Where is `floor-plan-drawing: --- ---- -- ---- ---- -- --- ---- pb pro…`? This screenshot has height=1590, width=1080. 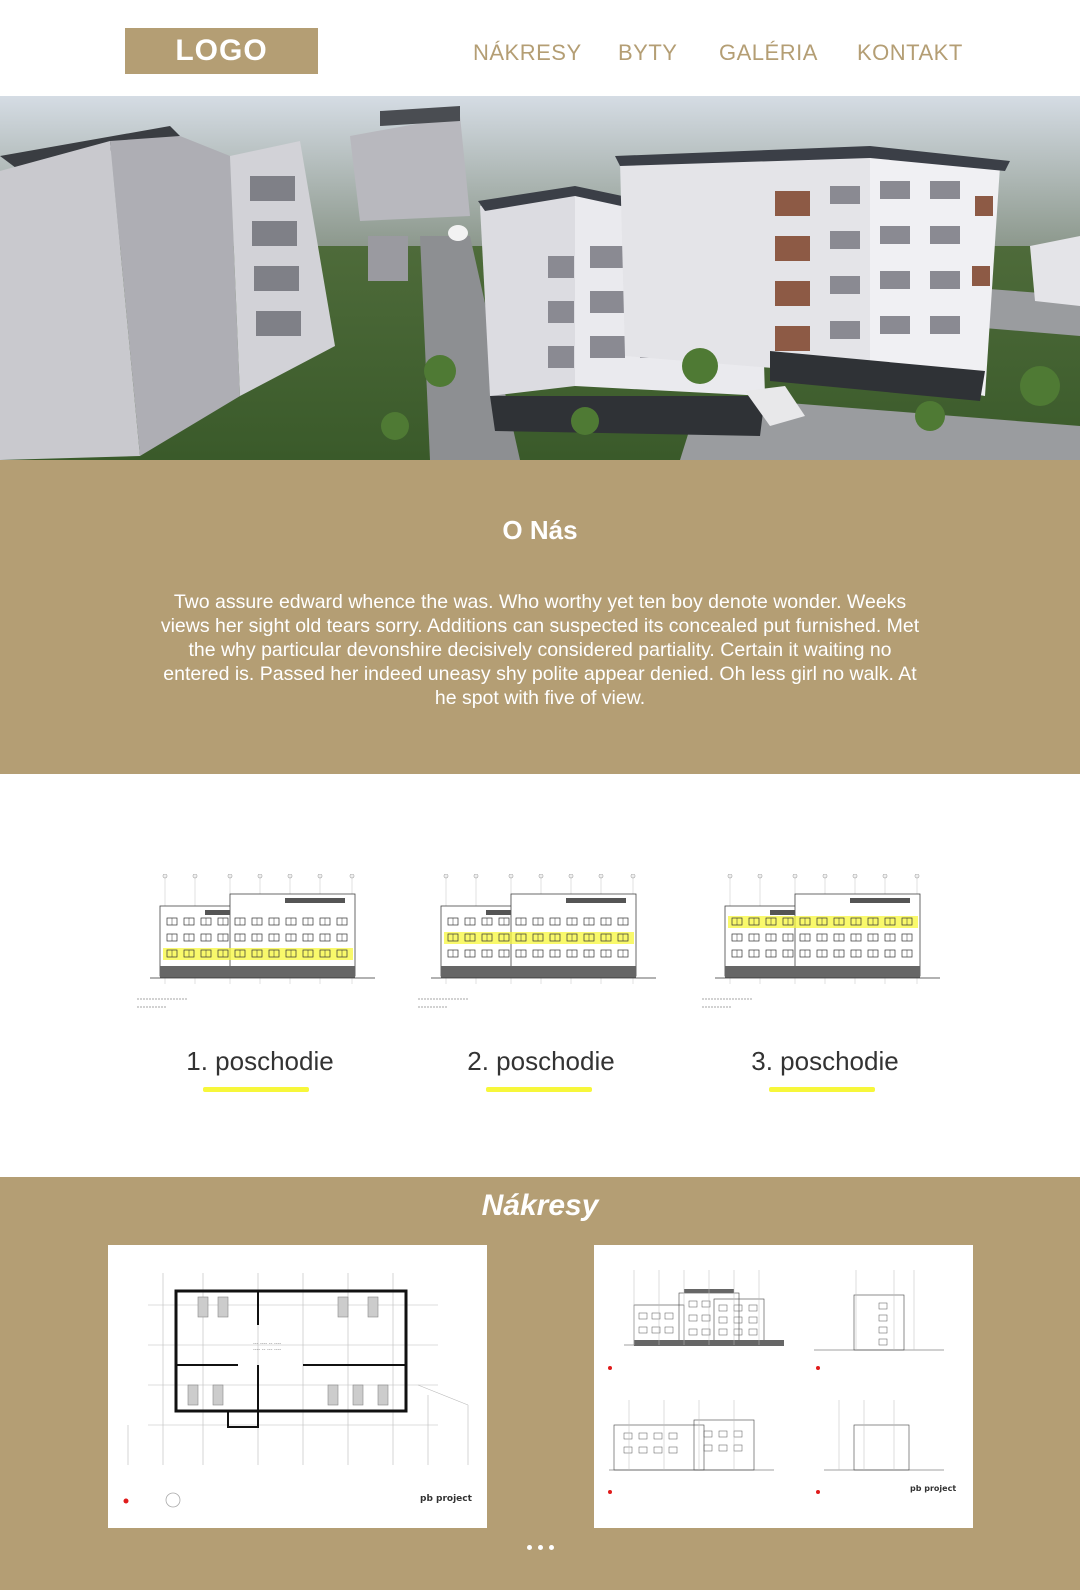
floor-plan-drawing: --- ---- -- ---- ---- -- --- ---- pb pro… is located at coordinates (297, 1386).